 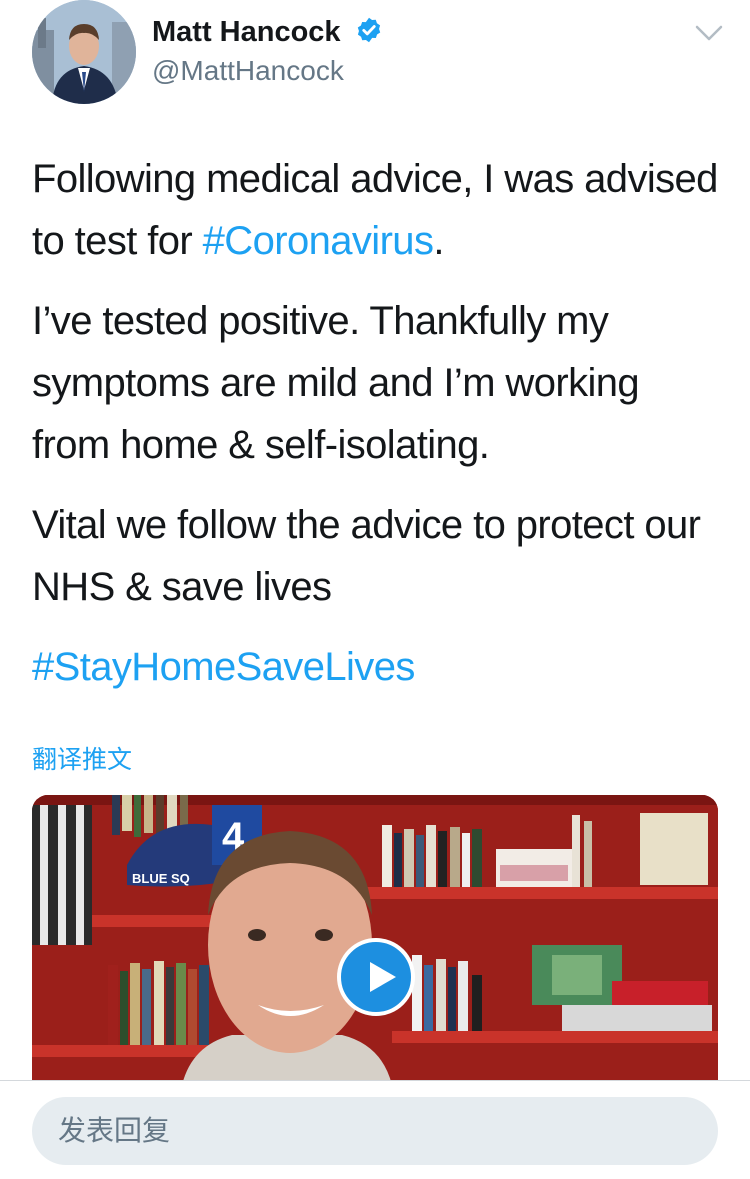 I want to click on reply-input: 发表回复, so click(x=375, y=1131).